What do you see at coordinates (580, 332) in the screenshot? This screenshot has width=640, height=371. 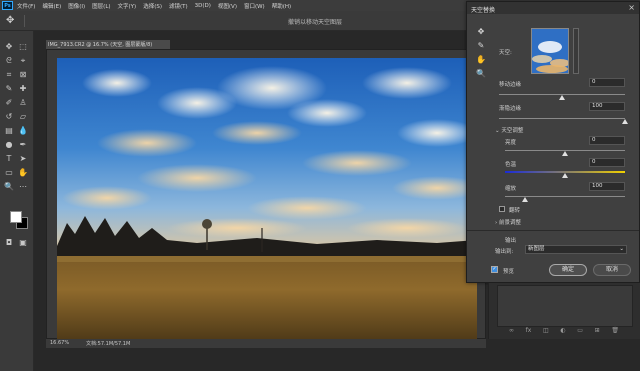 I see `group-icon: ▭` at bounding box center [580, 332].